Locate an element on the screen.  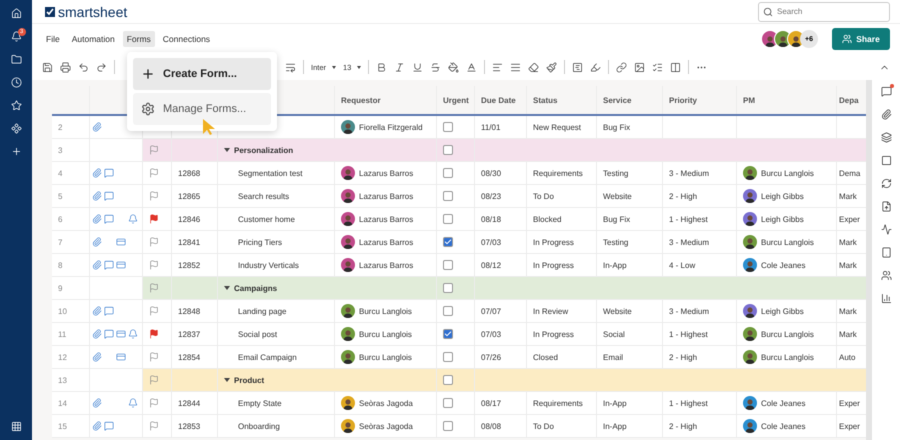
row-number: 11 is located at coordinates (62, 334).